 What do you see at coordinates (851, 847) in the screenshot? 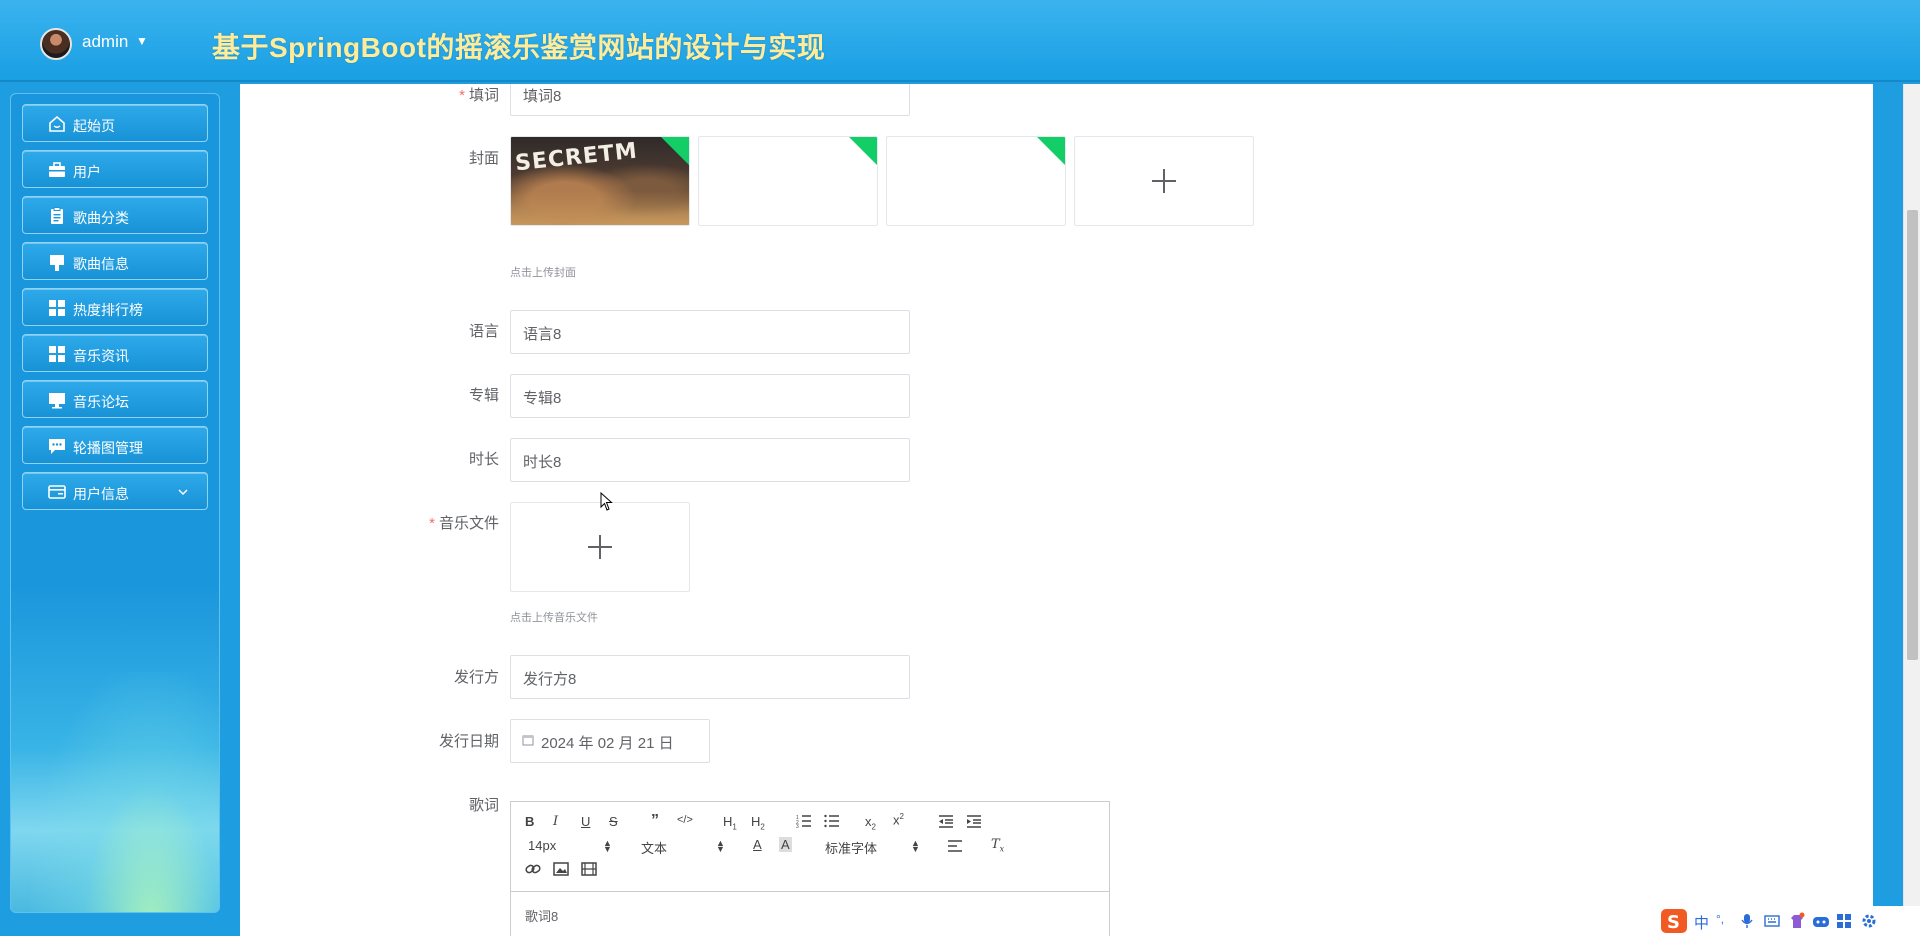
I see `font-family-select: 标准字体` at bounding box center [851, 847].